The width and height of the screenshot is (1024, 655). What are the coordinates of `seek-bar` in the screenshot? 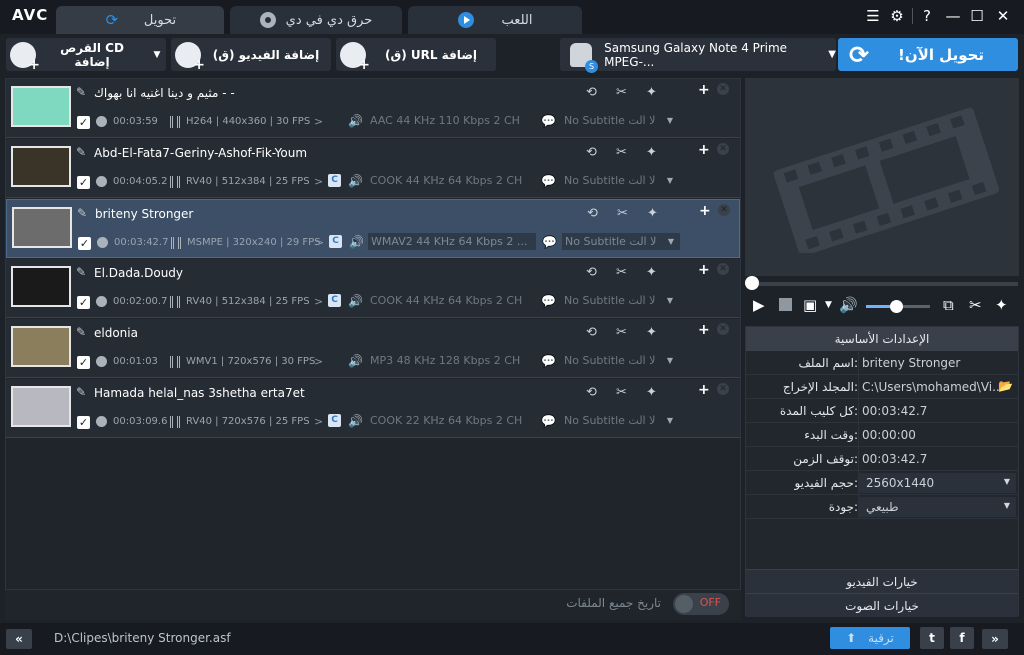 It's located at (884, 284).